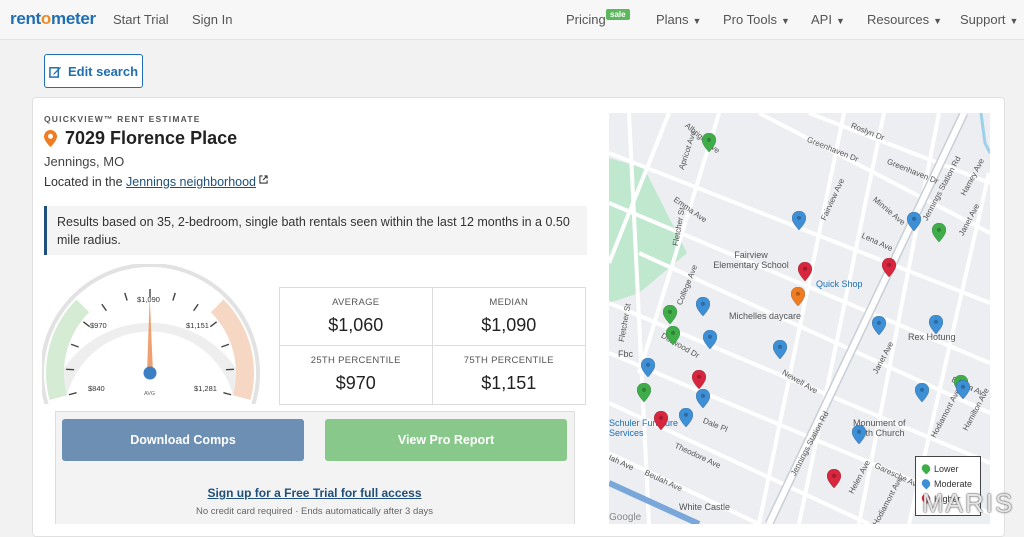  What do you see at coordinates (148, 299) in the screenshot?
I see `gauge-label-median: $1,090` at bounding box center [148, 299].